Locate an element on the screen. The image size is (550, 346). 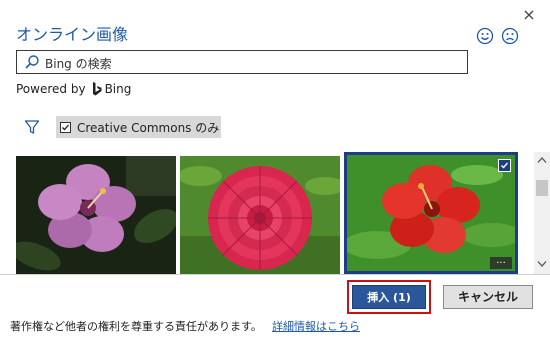
scroll-down-icon is located at coordinates (542, 264).